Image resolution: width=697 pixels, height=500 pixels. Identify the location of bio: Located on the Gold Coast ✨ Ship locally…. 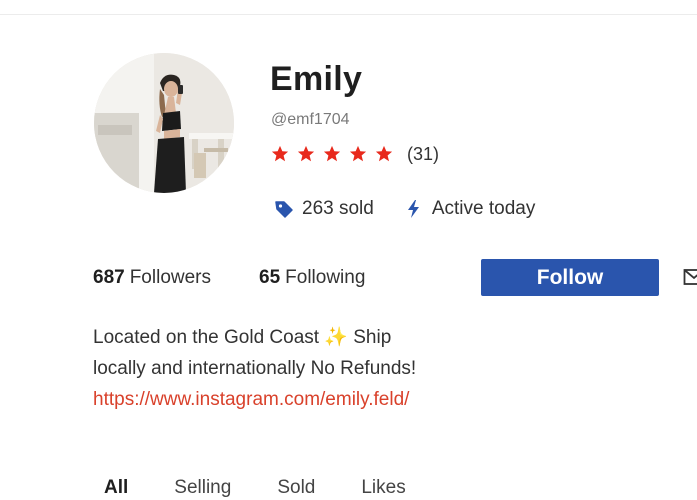
(333, 368).